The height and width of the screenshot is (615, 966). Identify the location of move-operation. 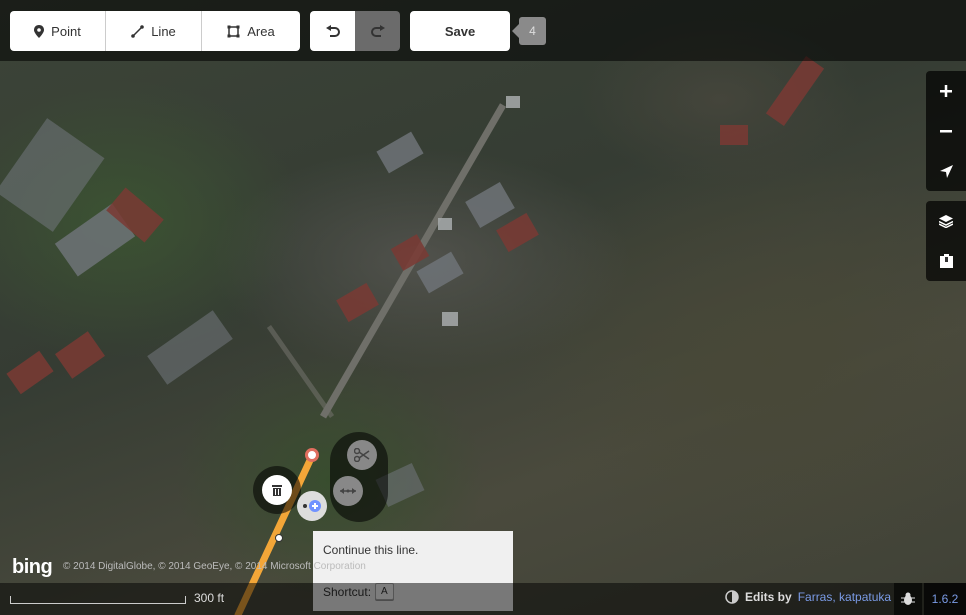
(348, 491).